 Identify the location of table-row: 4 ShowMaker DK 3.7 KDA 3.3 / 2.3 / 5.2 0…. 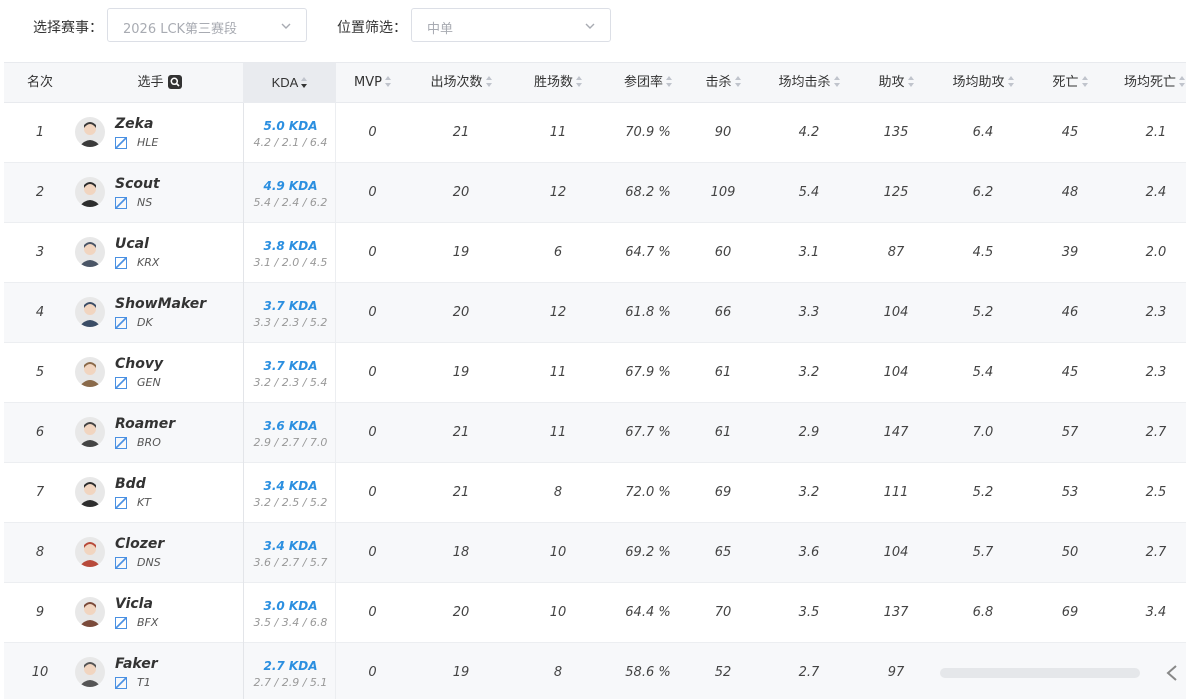
(595, 313).